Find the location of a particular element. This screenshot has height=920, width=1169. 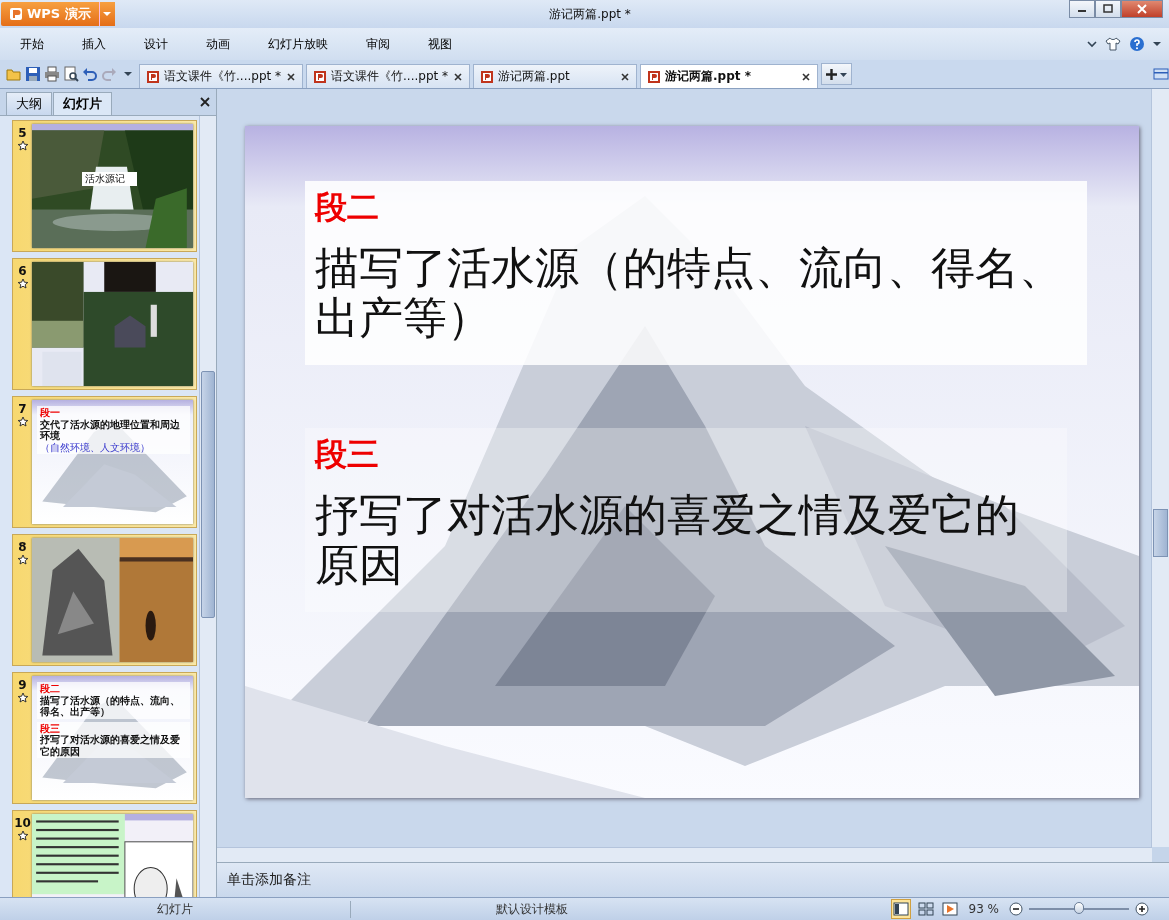

slide-heading: 段一 is located at coordinates (50, 412).